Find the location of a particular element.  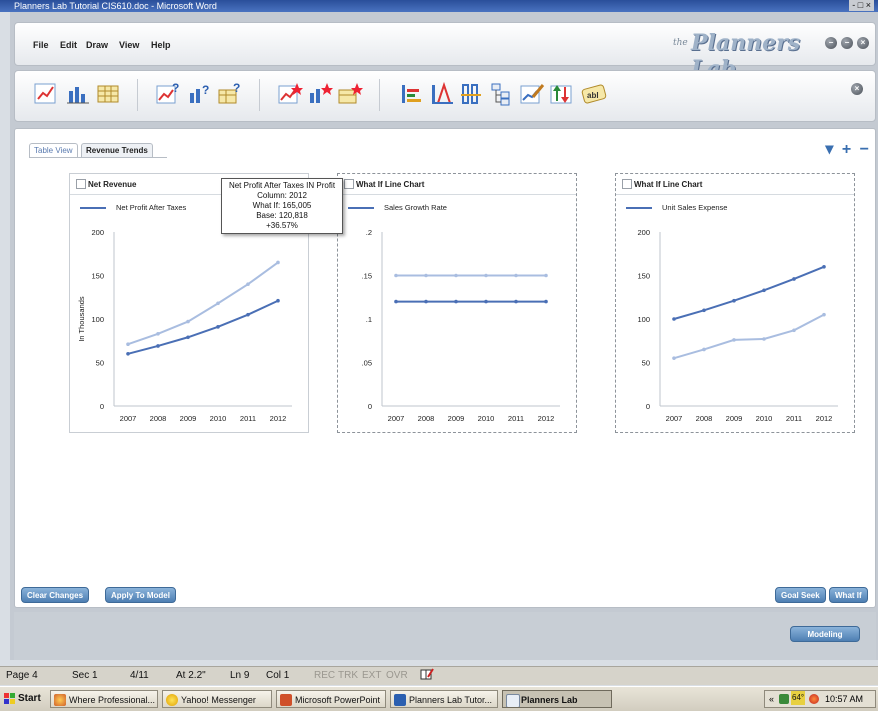

minimize-button: − is located at coordinates (831, 43).